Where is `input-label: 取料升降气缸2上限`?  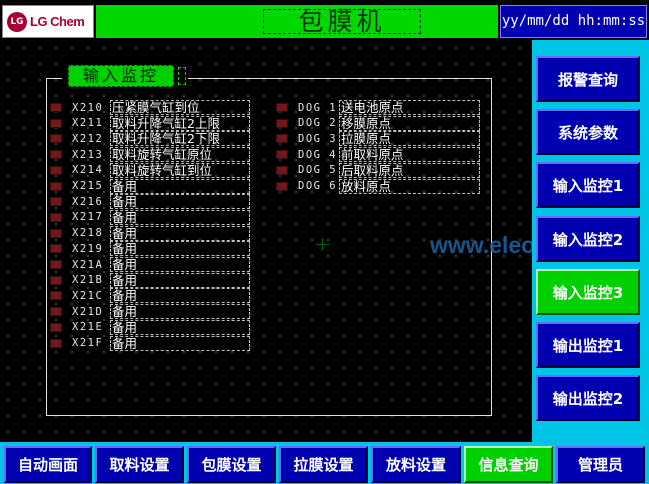 input-label: 取料升降气缸2上限 is located at coordinates (180, 123).